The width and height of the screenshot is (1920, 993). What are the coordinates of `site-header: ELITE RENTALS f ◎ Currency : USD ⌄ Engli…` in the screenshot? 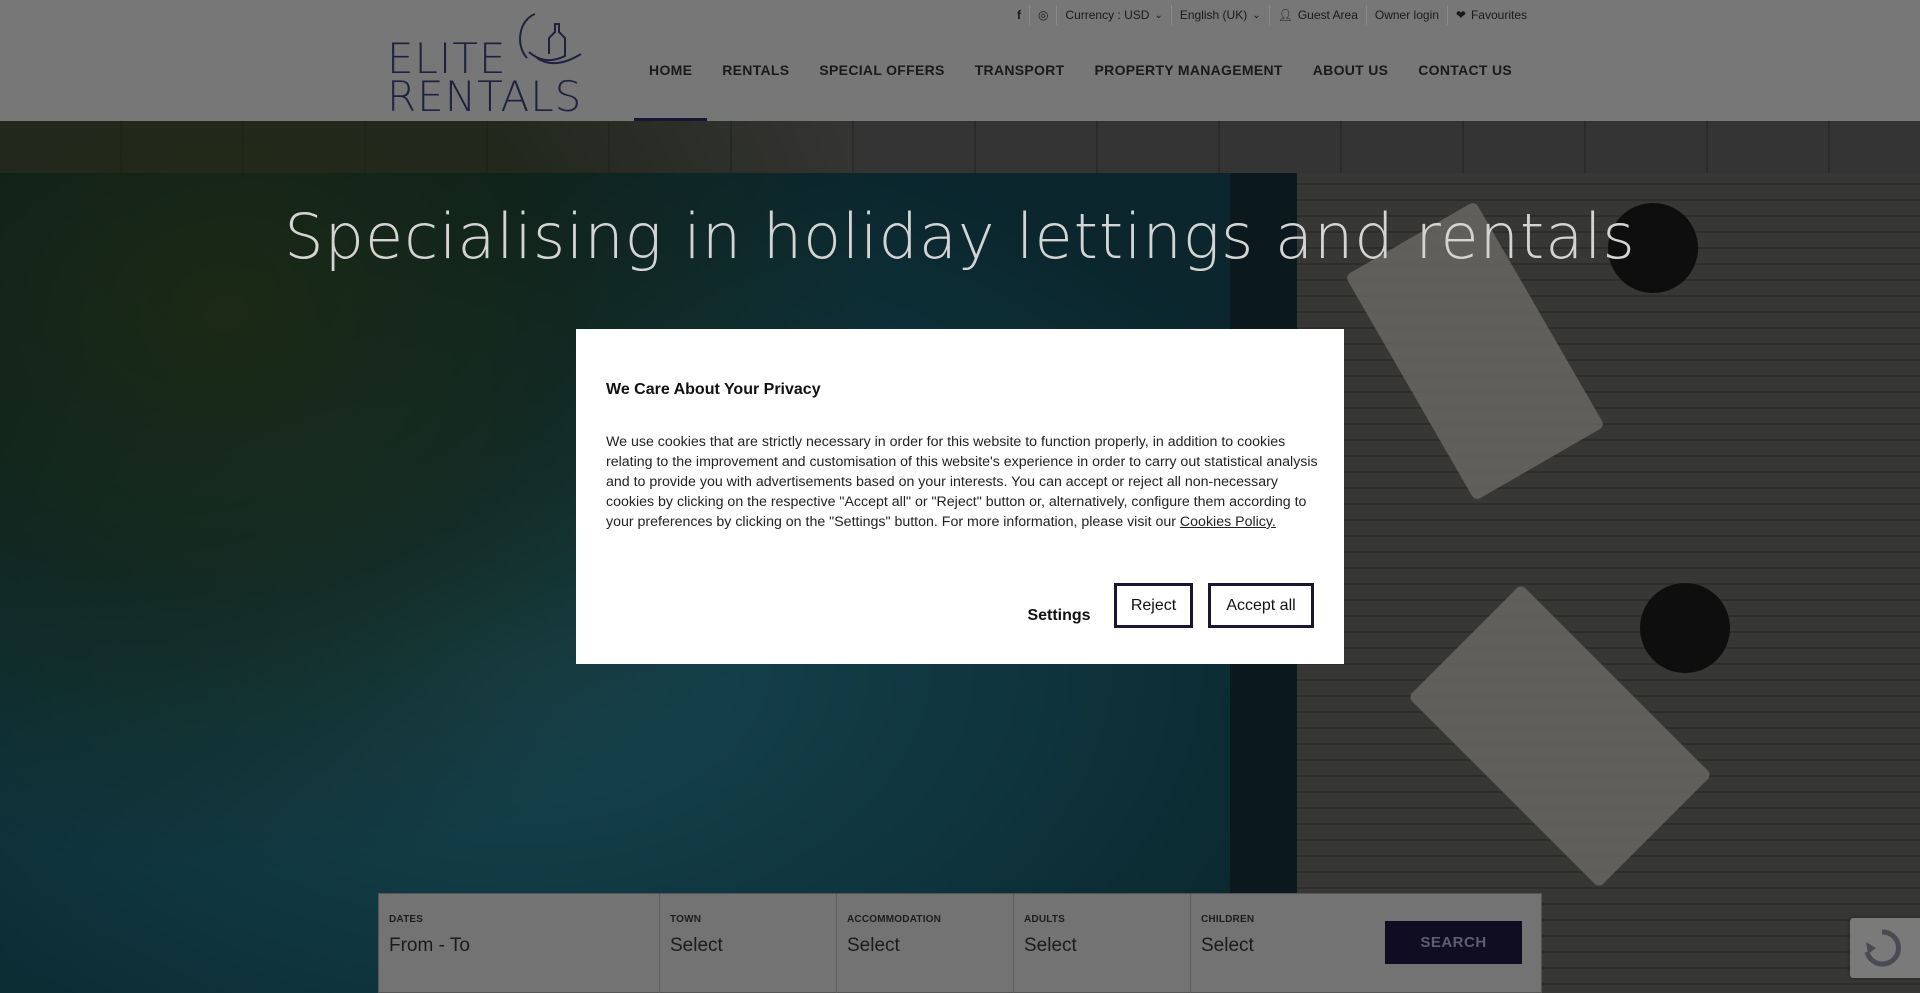 It's located at (960, 60).